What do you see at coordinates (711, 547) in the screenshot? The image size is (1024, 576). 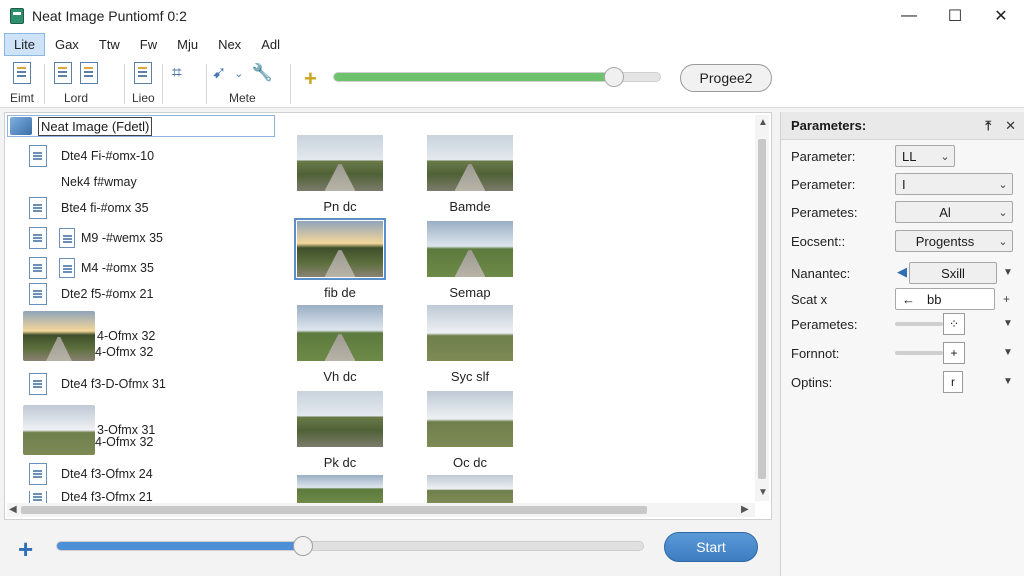 I see `start-button: Start` at bounding box center [711, 547].